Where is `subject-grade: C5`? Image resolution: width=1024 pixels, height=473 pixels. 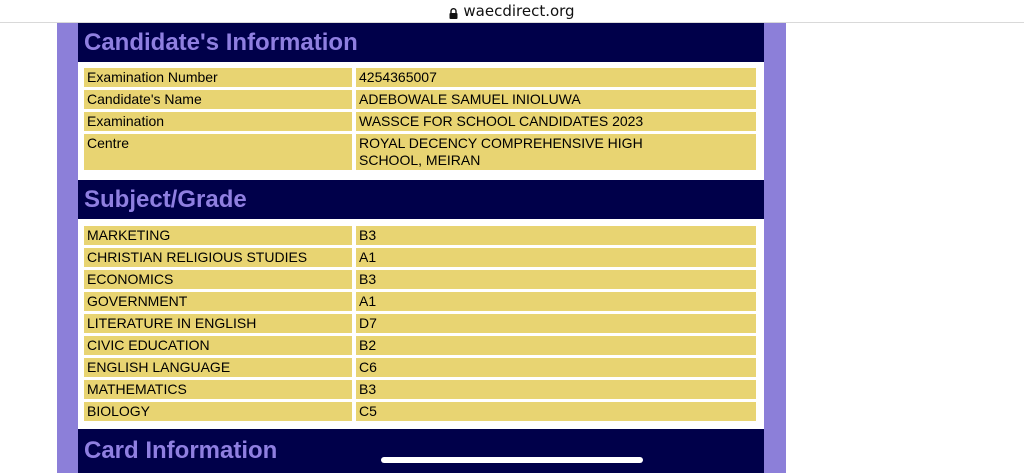
subject-grade: C5 is located at coordinates (556, 411).